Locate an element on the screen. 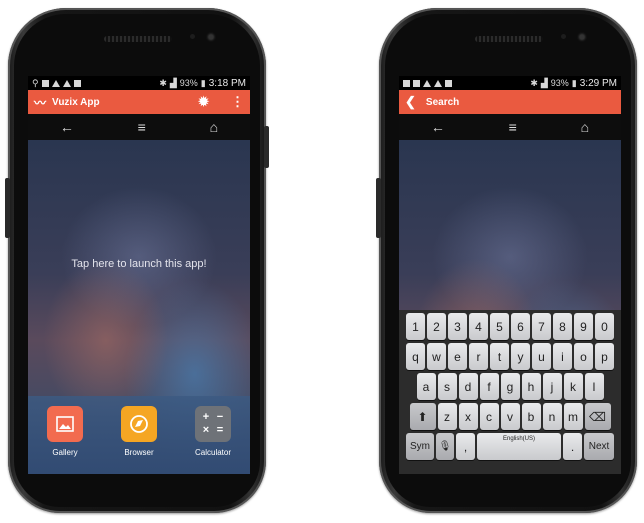 Image resolution: width=644 pixels, height=523 pixels. notification-icon is located at coordinates (416, 83).